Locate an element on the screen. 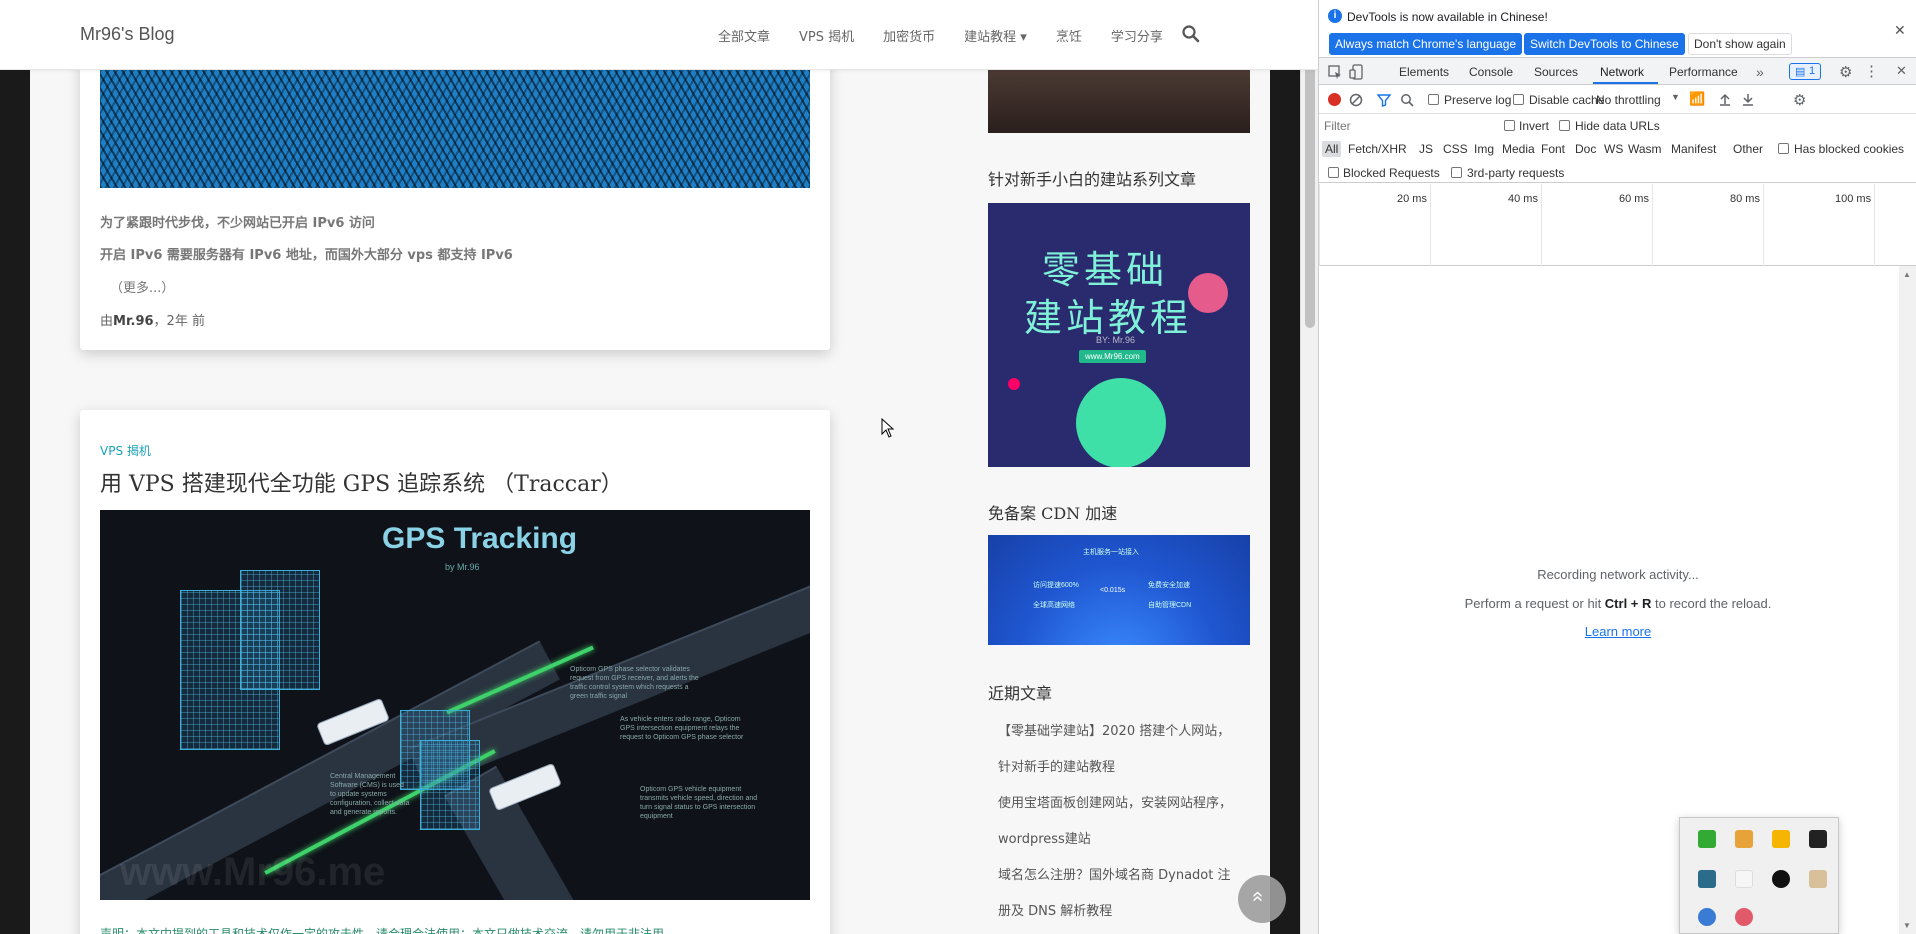 This screenshot has width=1916, height=934. menu-item-site-building: 建站教程 ▾ is located at coordinates (995, 35).